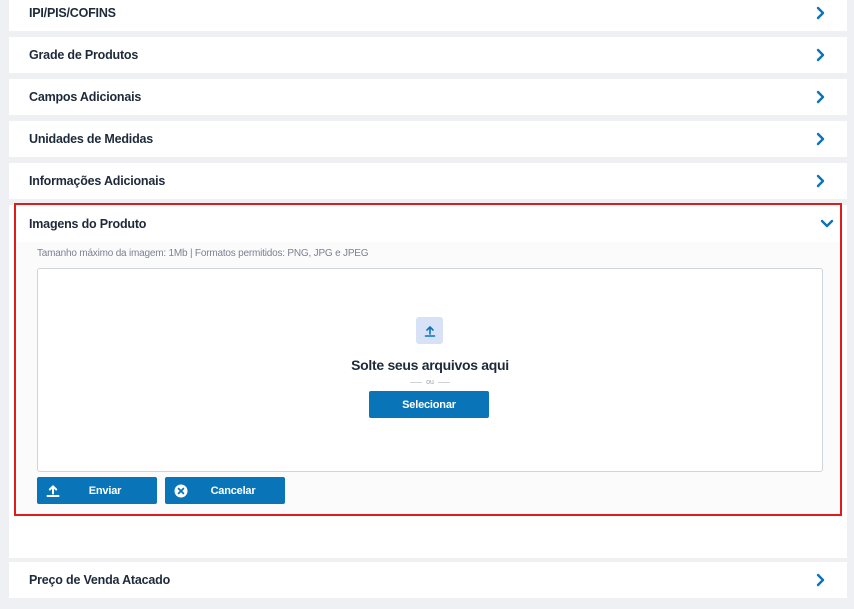 The image size is (854, 609). Describe the element at coordinates (428, 580) in the screenshot. I see `accordion-preco-de-venda-atacado: Preço de Venda Atacado` at that location.